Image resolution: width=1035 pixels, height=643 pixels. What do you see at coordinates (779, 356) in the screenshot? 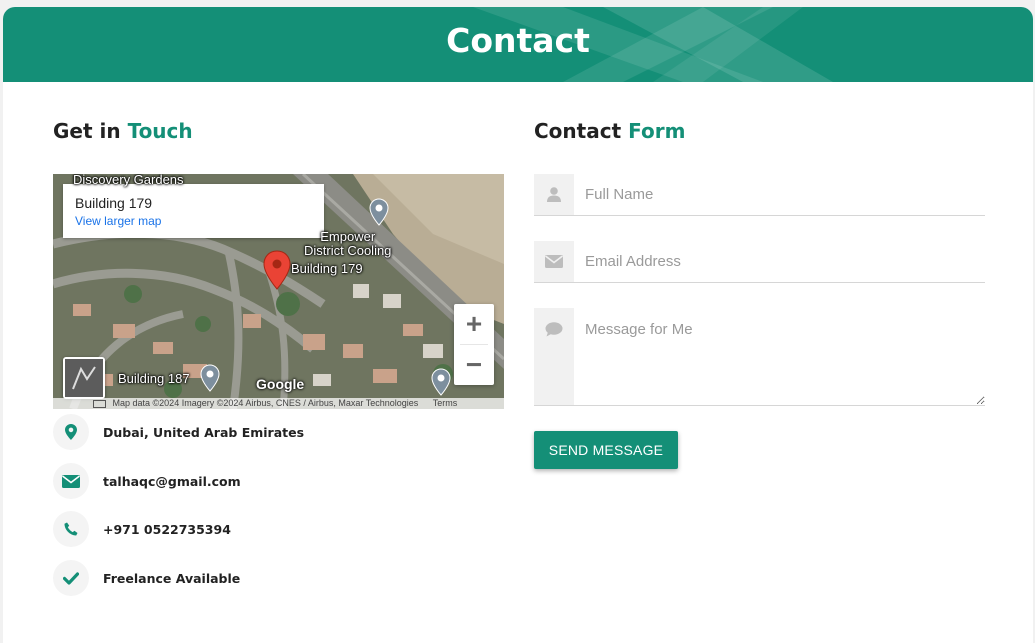
I see `message-textarea` at bounding box center [779, 356].